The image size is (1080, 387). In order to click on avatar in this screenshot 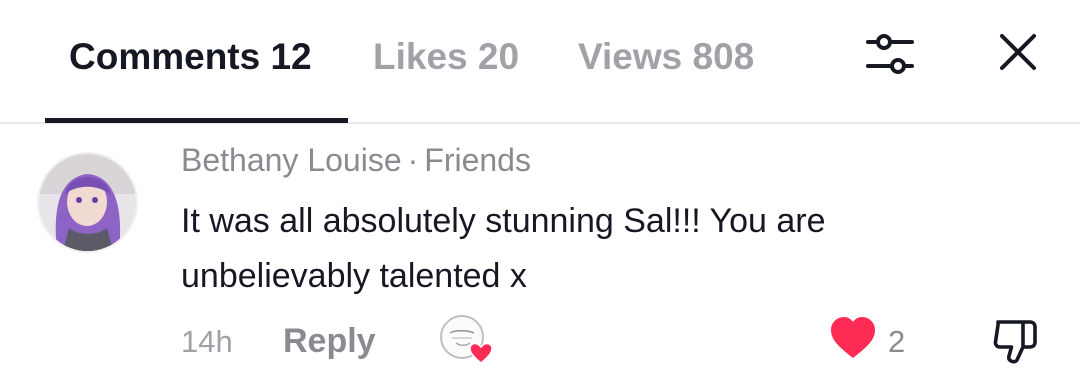, I will do `click(87, 202)`.